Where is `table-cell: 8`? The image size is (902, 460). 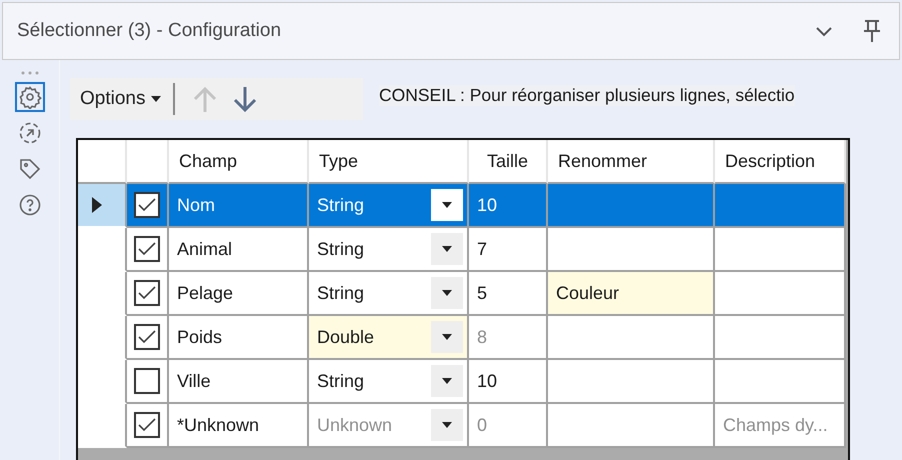
table-cell: 8 is located at coordinates (508, 338).